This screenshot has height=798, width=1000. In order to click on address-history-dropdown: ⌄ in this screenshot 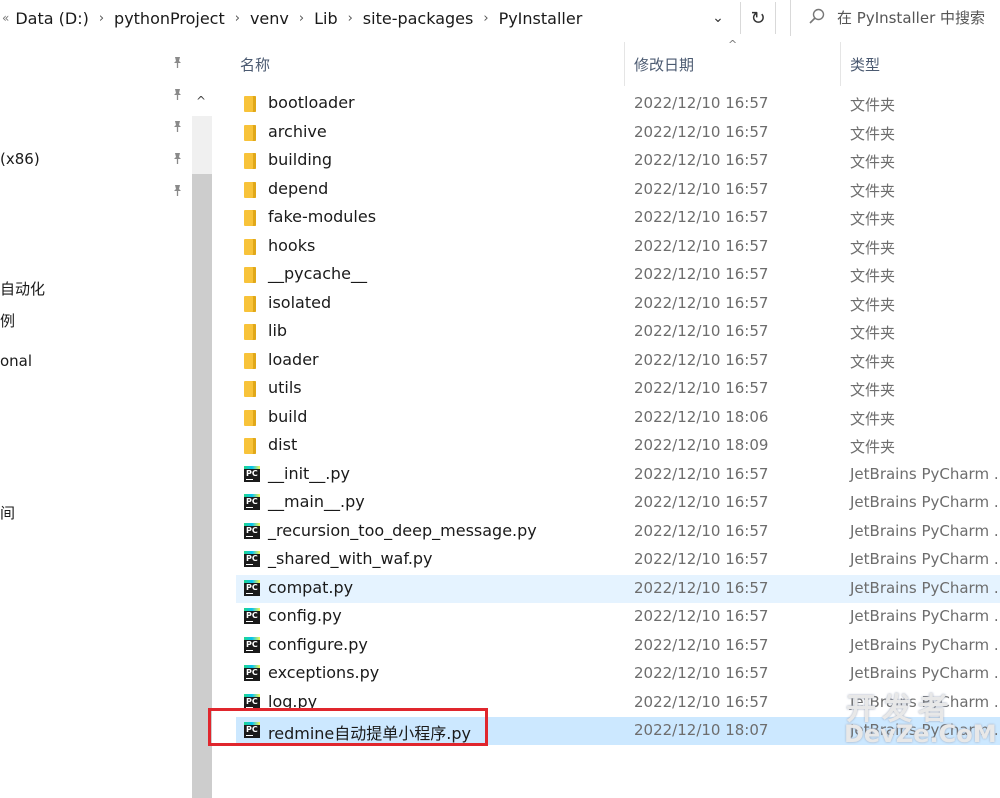, I will do `click(718, 18)`.